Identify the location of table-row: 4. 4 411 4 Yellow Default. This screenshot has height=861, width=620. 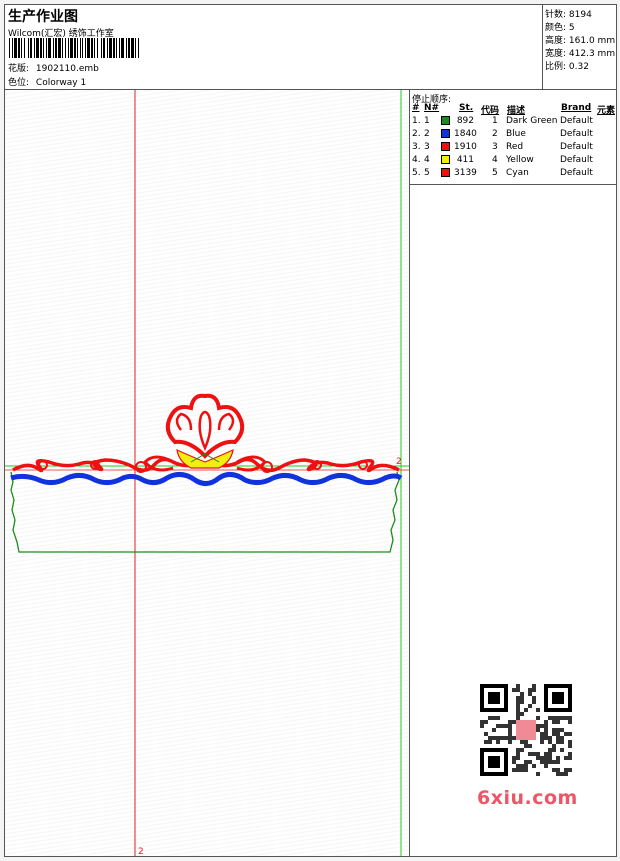
(502, 160).